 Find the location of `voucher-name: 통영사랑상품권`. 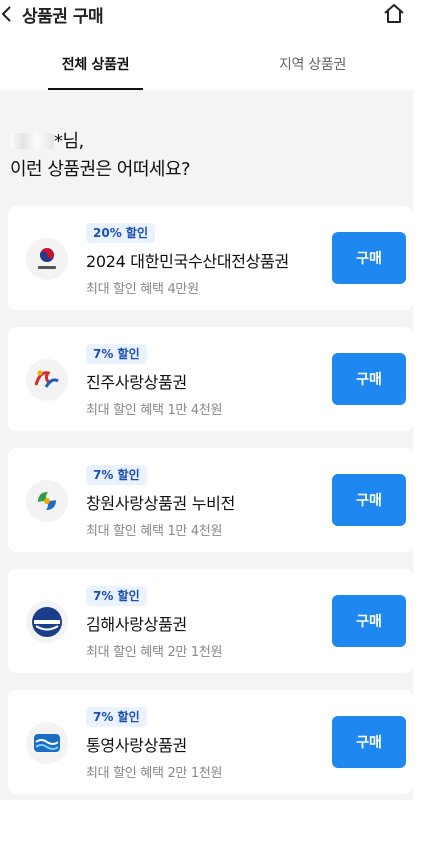

voucher-name: 통영사랑상품권 is located at coordinates (136, 745).